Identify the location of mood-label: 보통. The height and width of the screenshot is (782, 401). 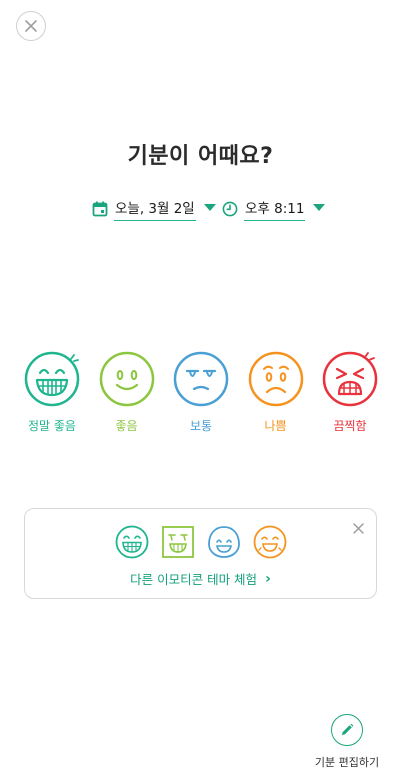
(201, 426).